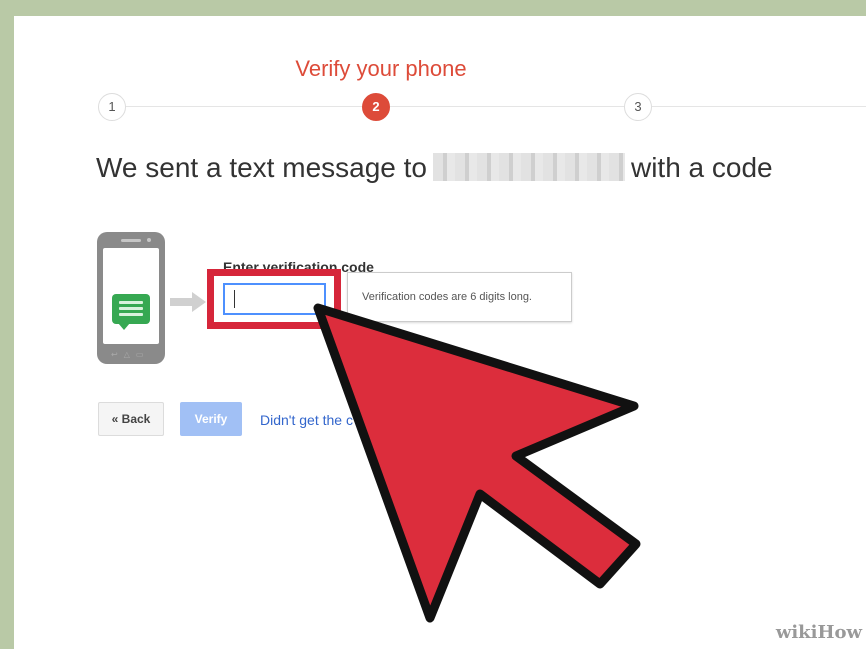  Describe the element at coordinates (211, 419) in the screenshot. I see `verify-button: Verify` at that location.